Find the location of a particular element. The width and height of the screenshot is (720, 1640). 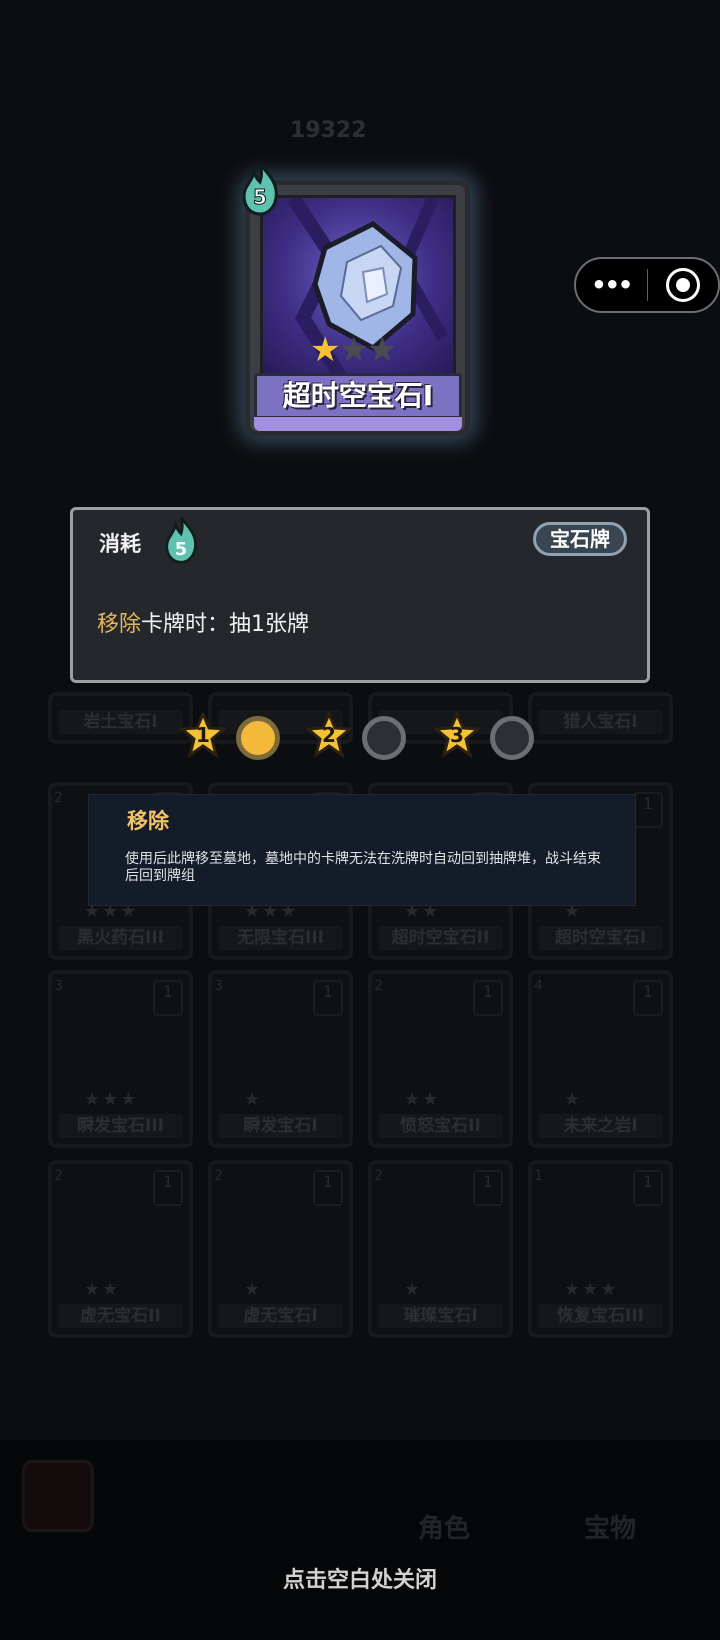

bg-deck-card: 瞬发宝石I ★ 3 1 is located at coordinates (280, 1059).